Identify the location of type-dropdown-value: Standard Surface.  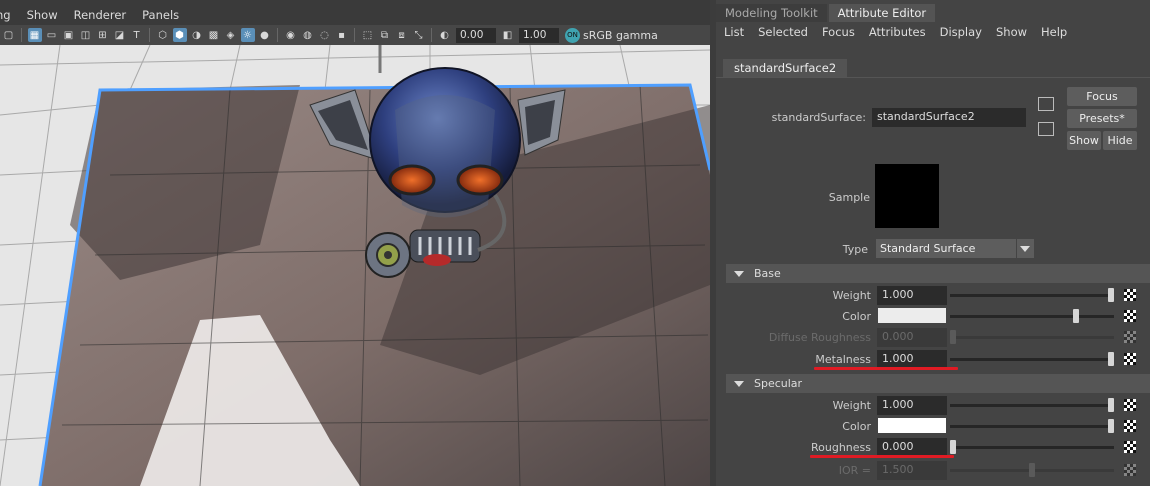
(928, 248).